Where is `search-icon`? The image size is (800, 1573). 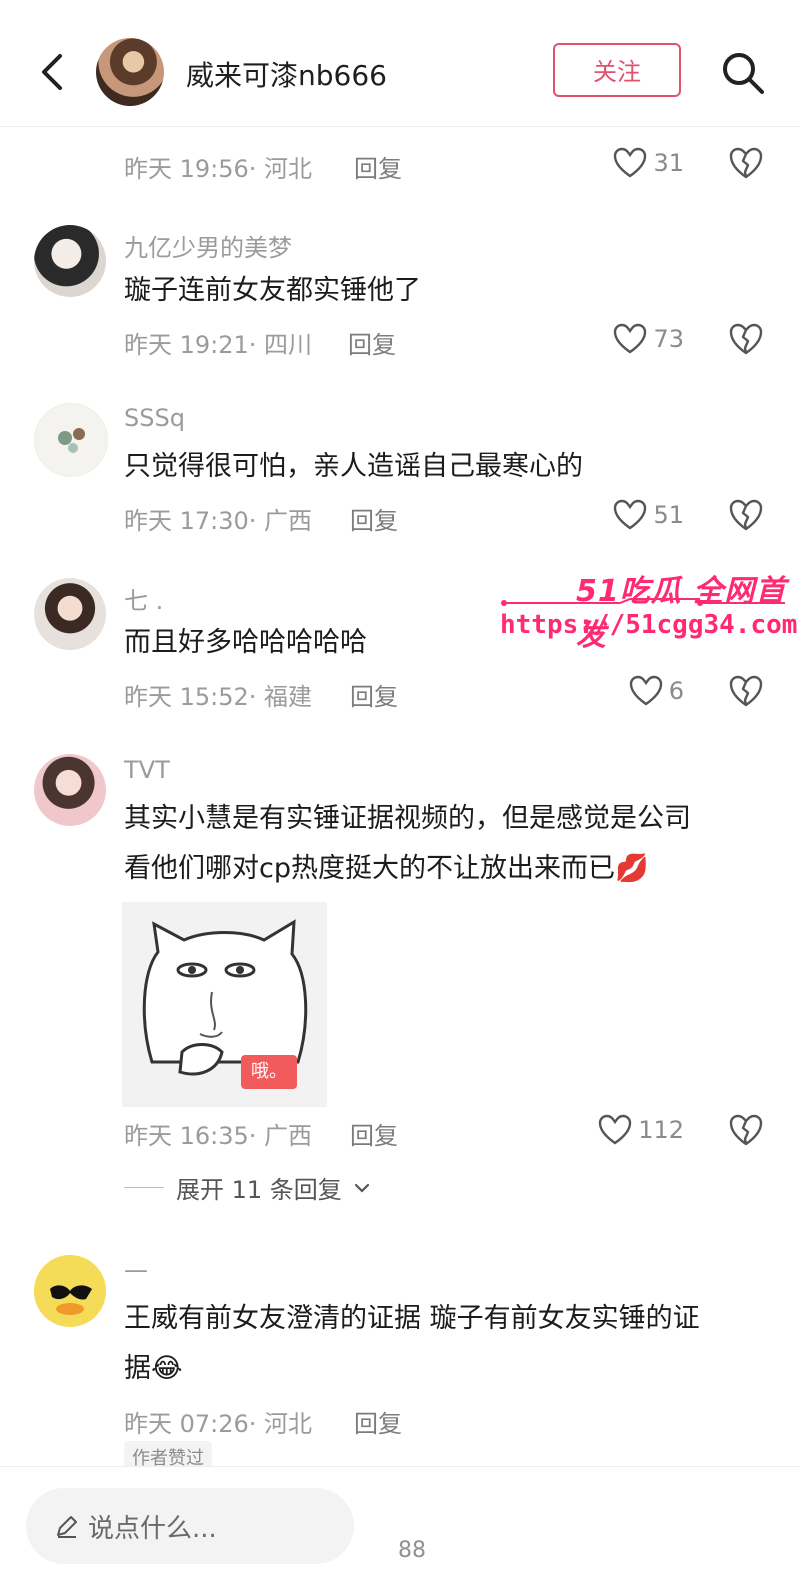 search-icon is located at coordinates (743, 73).